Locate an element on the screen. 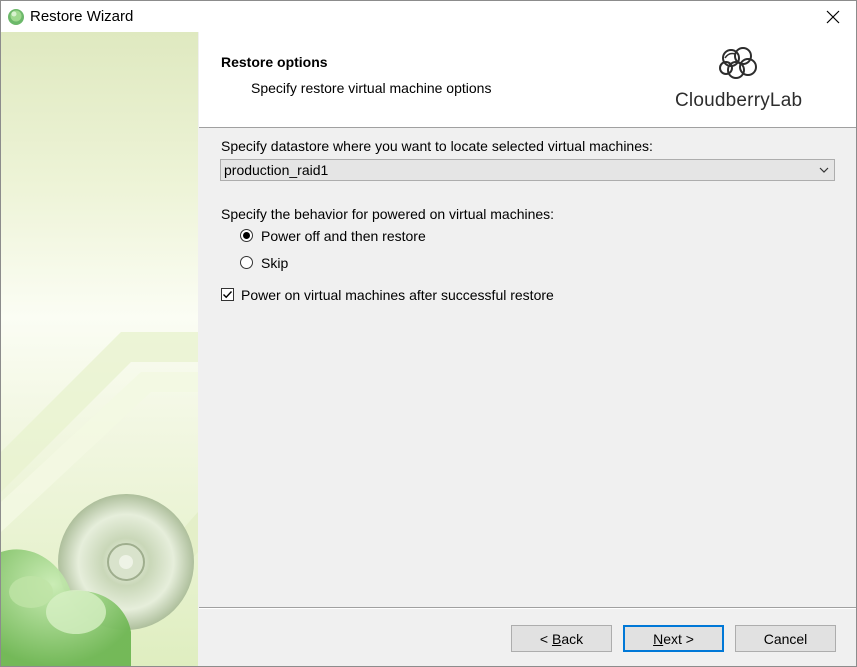 The image size is (857, 667). back-button: < Back is located at coordinates (561, 638).